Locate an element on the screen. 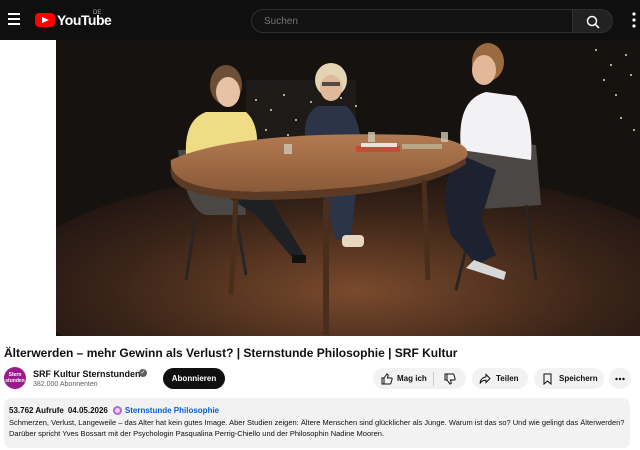 The image size is (640, 450). upload-date: 04.05.2026 is located at coordinates (87, 410).